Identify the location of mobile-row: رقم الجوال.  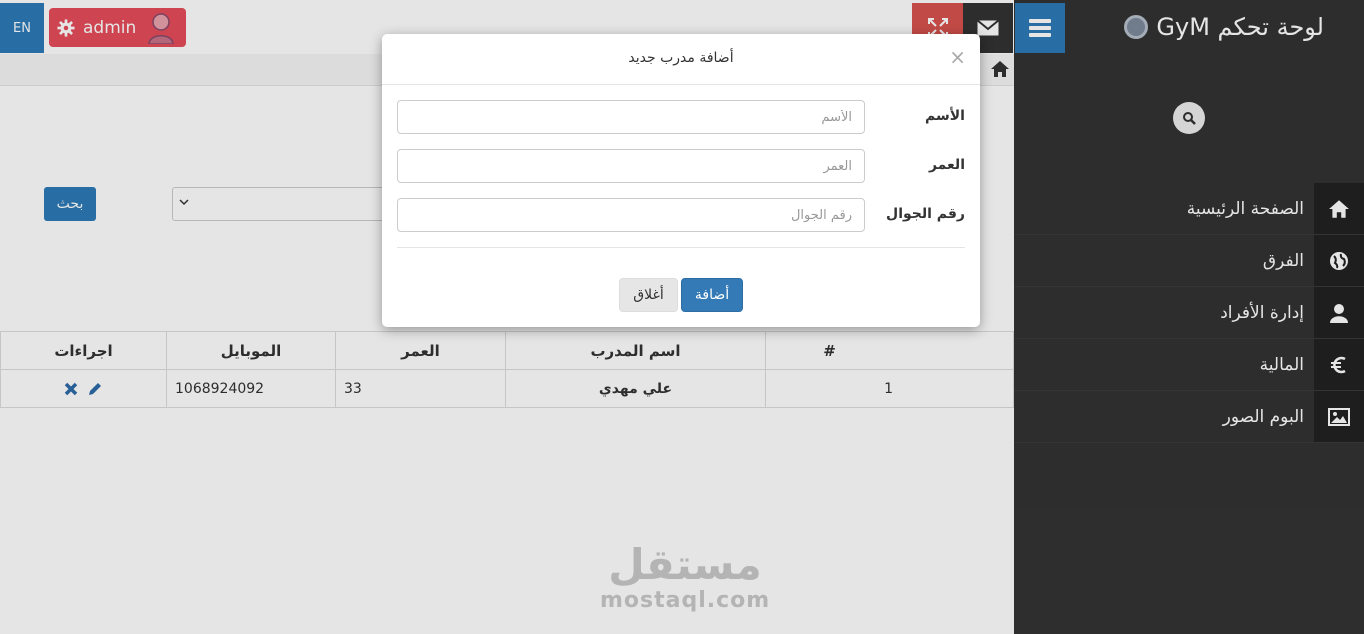
(681, 215).